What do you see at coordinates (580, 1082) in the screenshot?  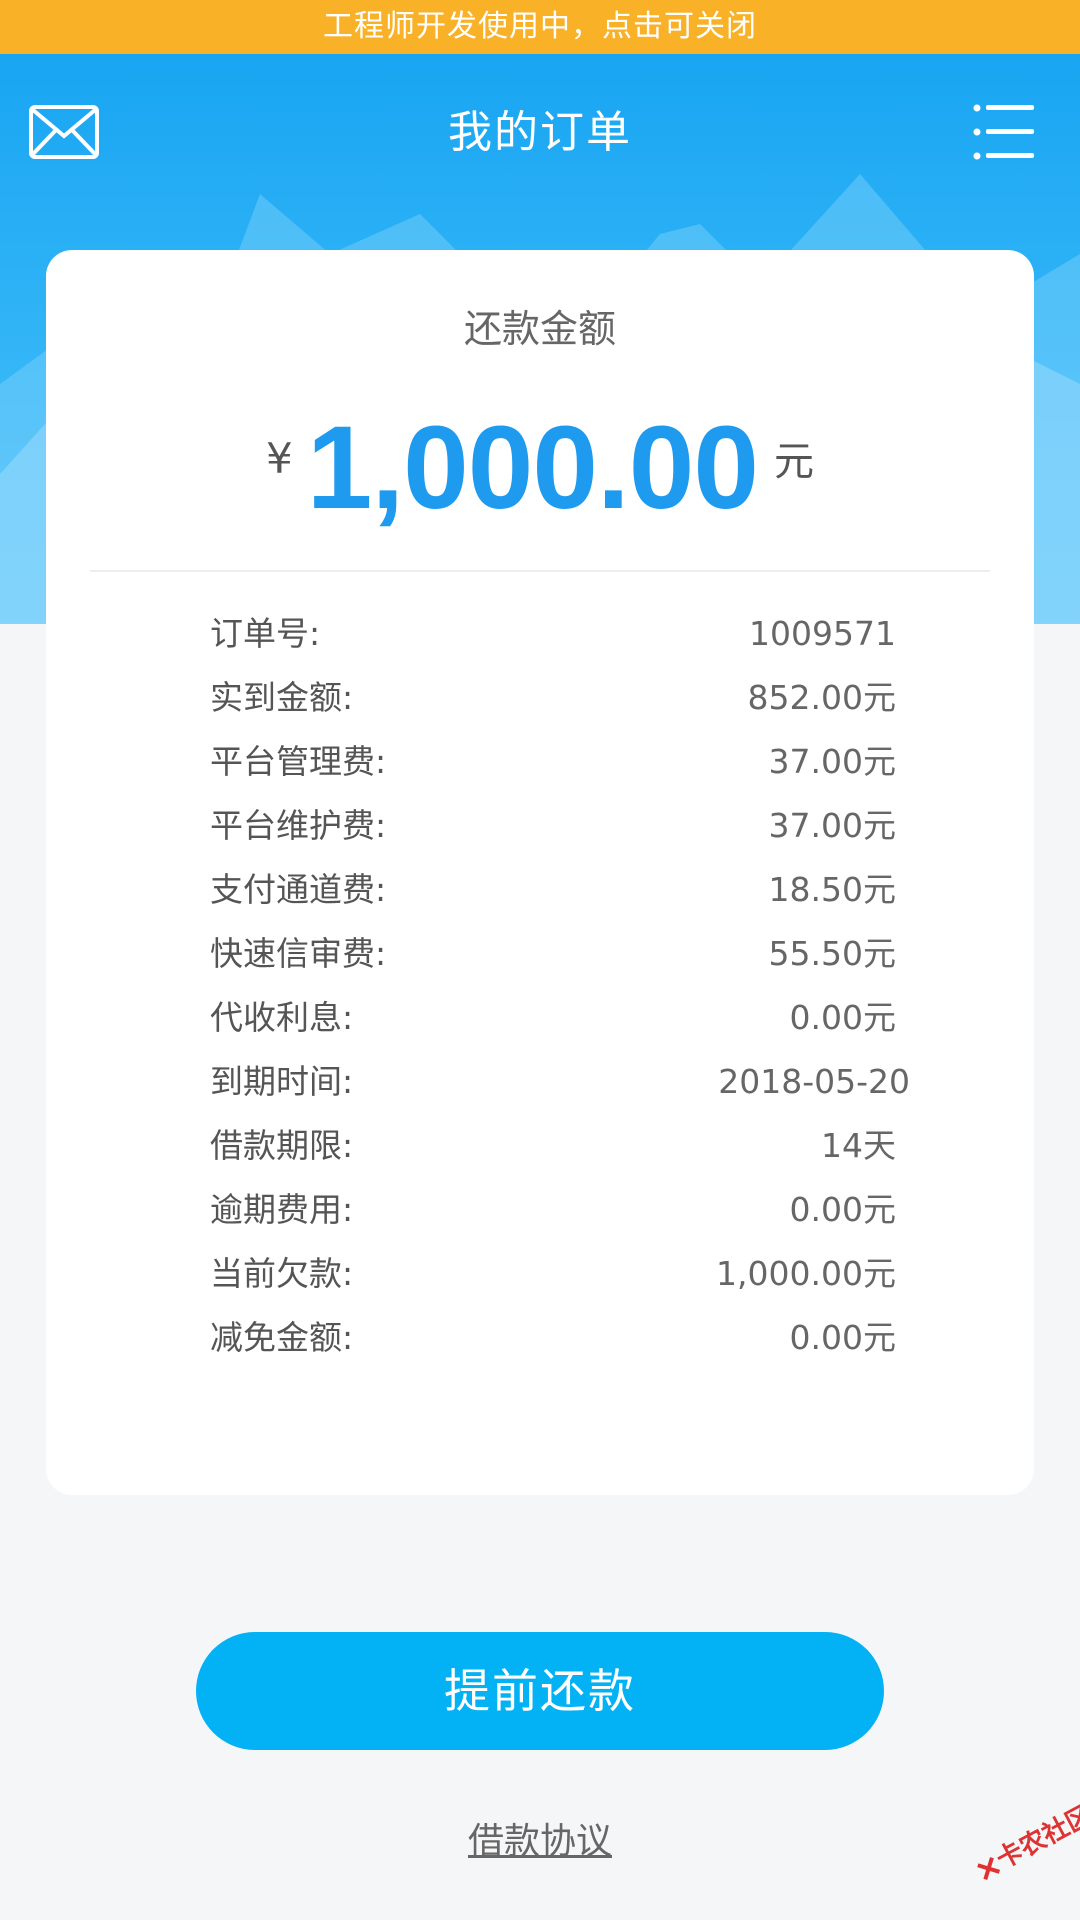 I see `detail-row-due-date: 到期时间: 2018-05-20` at bounding box center [580, 1082].